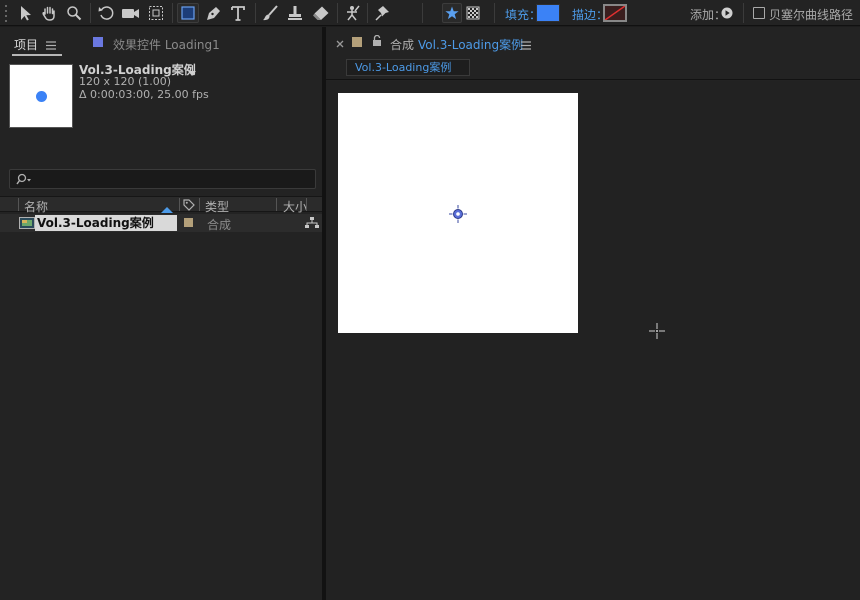  Describe the element at coordinates (37, 55) in the screenshot. I see `active-tab-indicator` at that location.